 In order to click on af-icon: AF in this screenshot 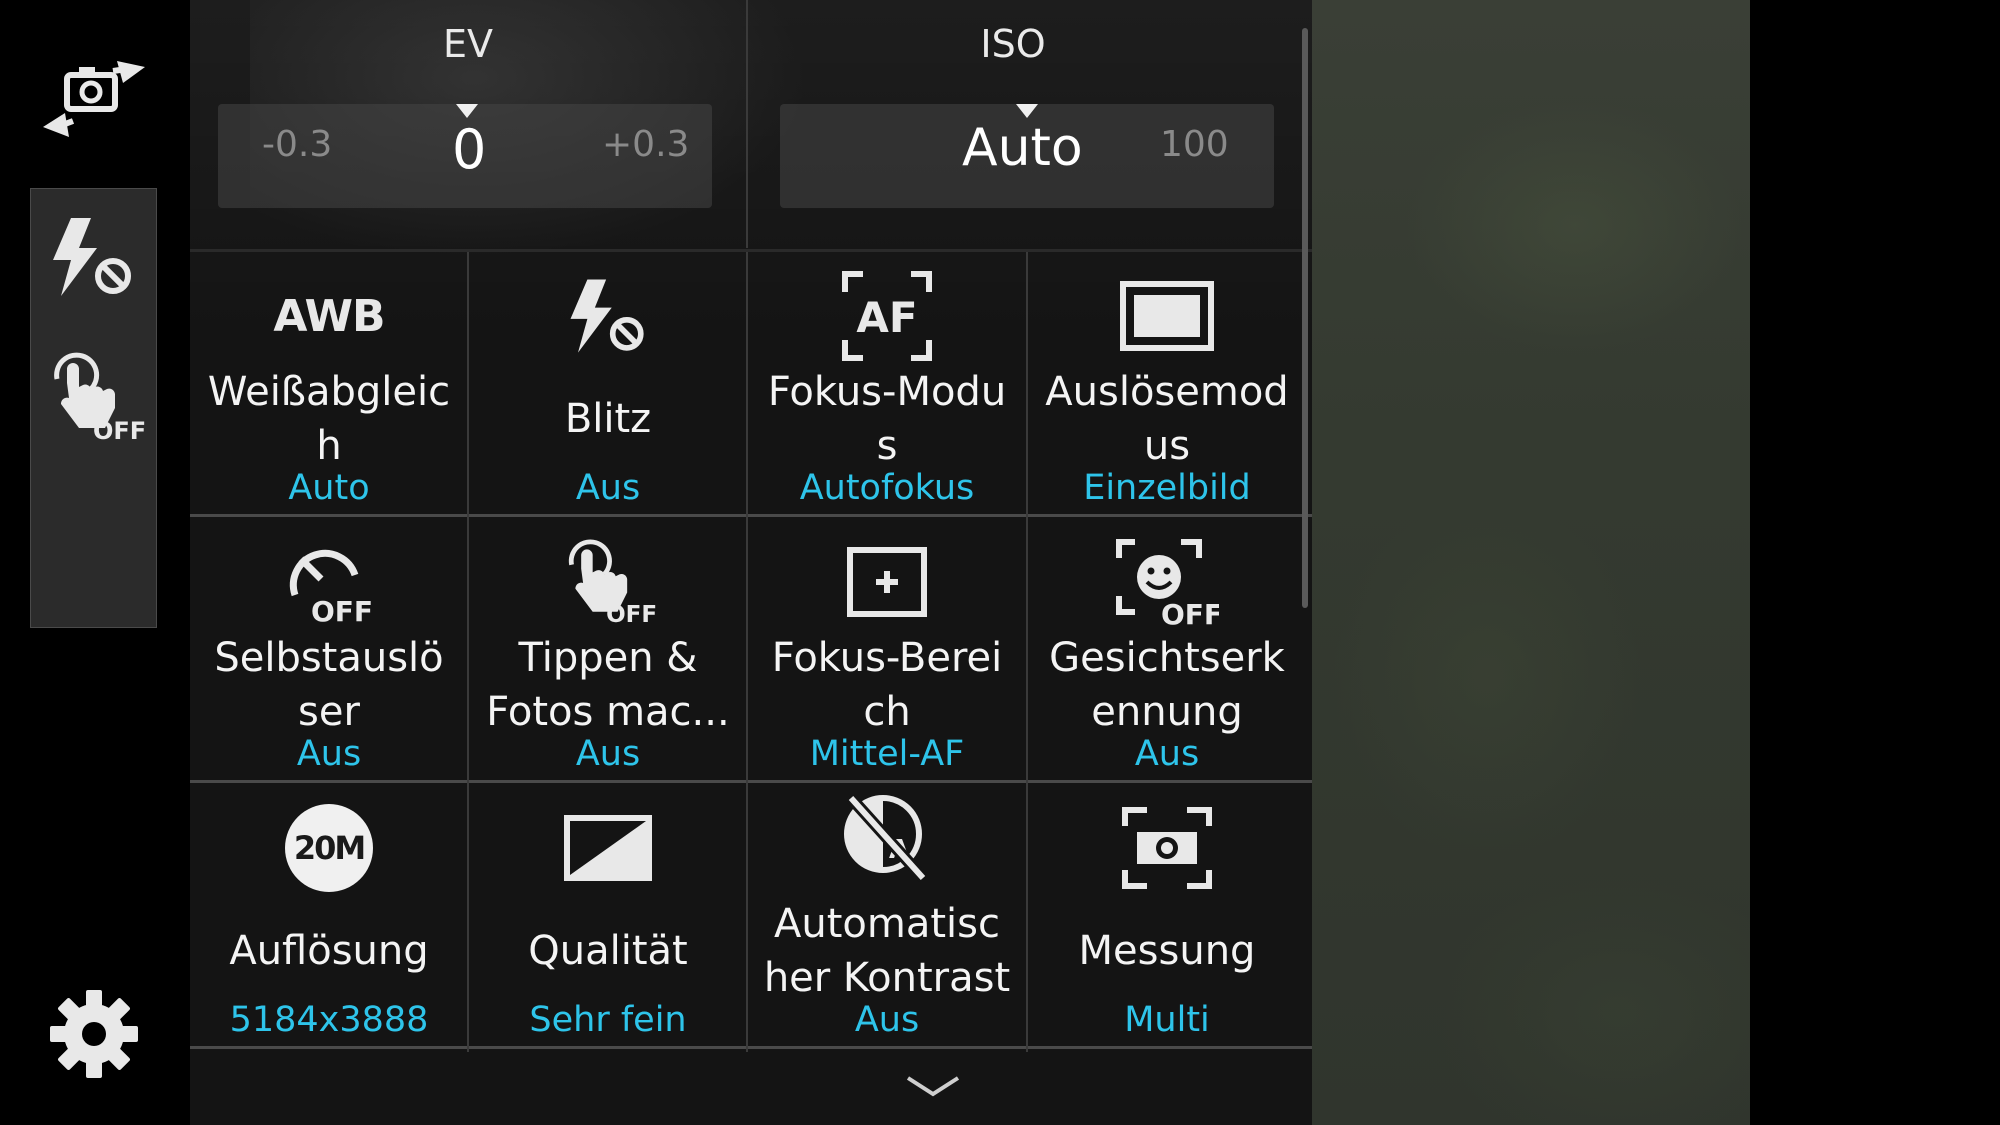, I will do `click(887, 316)`.